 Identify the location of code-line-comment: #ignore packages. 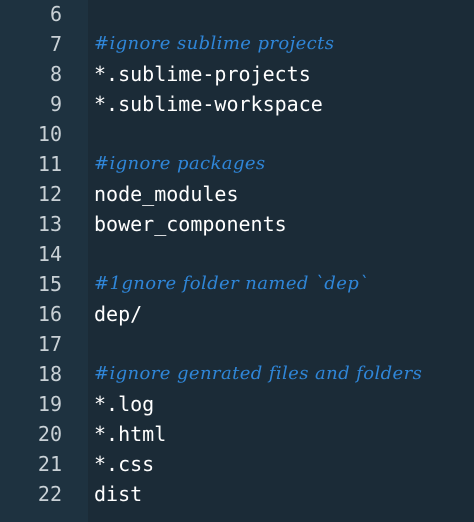
(284, 164).